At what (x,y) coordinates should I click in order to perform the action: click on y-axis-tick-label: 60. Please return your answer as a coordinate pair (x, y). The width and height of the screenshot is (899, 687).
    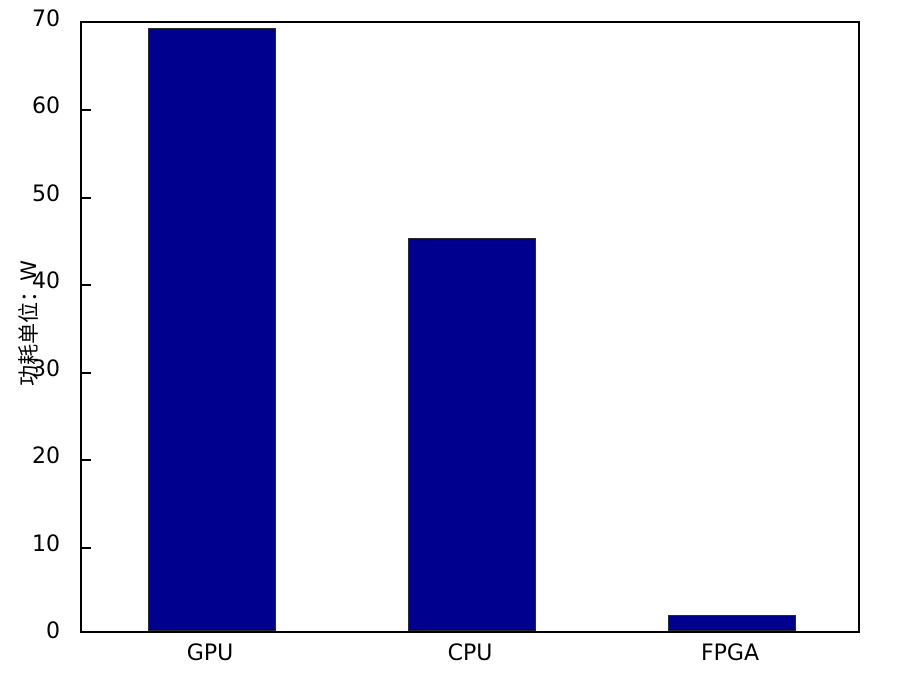
    Looking at the image, I should click on (46, 107).